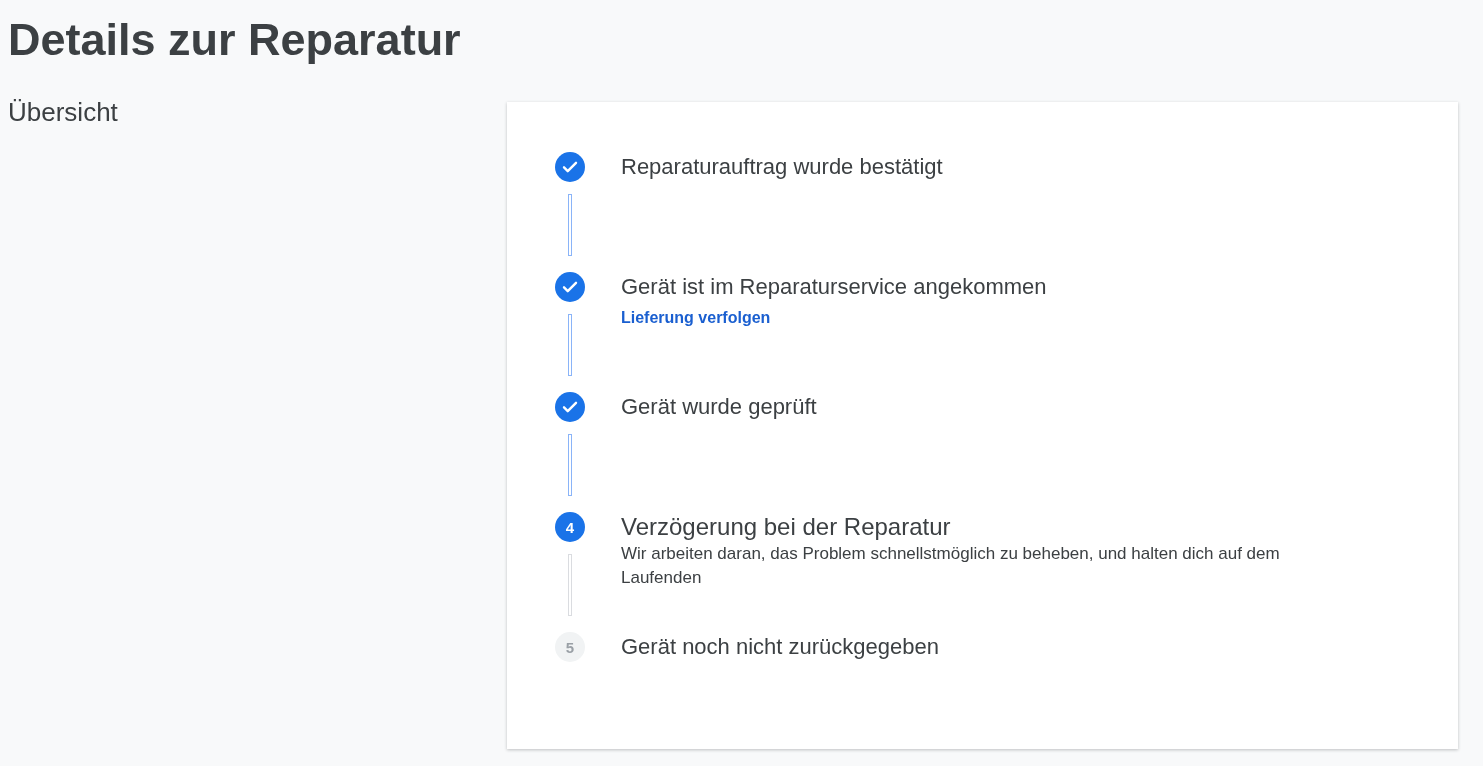 This screenshot has width=1483, height=766. Describe the element at coordinates (786, 527) in the screenshot. I see `step-title: Verzögerung bei der Reparatur` at that location.